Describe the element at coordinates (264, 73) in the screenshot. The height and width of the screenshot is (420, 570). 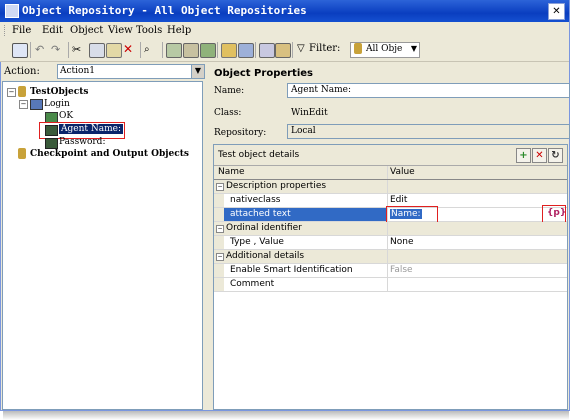
I see `object-properties-heading: Object Properties` at that location.